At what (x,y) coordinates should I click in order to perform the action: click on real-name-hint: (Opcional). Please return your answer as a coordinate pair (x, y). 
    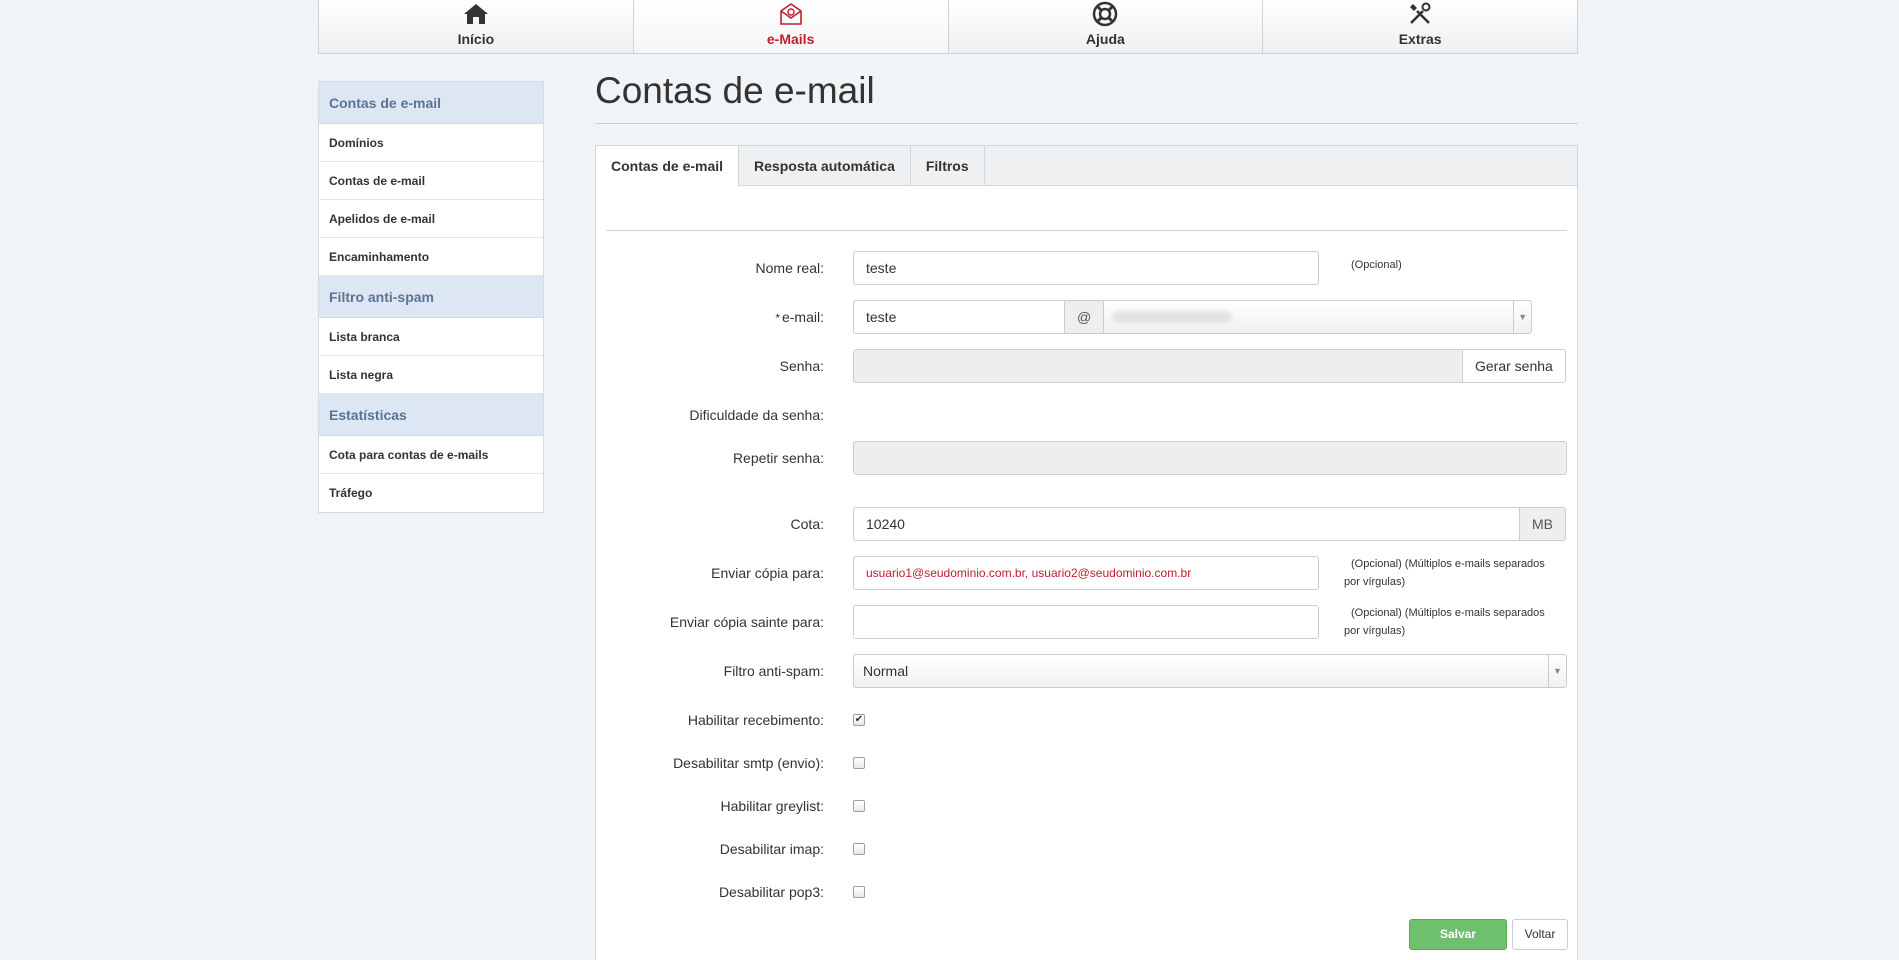
    Looking at the image, I should click on (1376, 265).